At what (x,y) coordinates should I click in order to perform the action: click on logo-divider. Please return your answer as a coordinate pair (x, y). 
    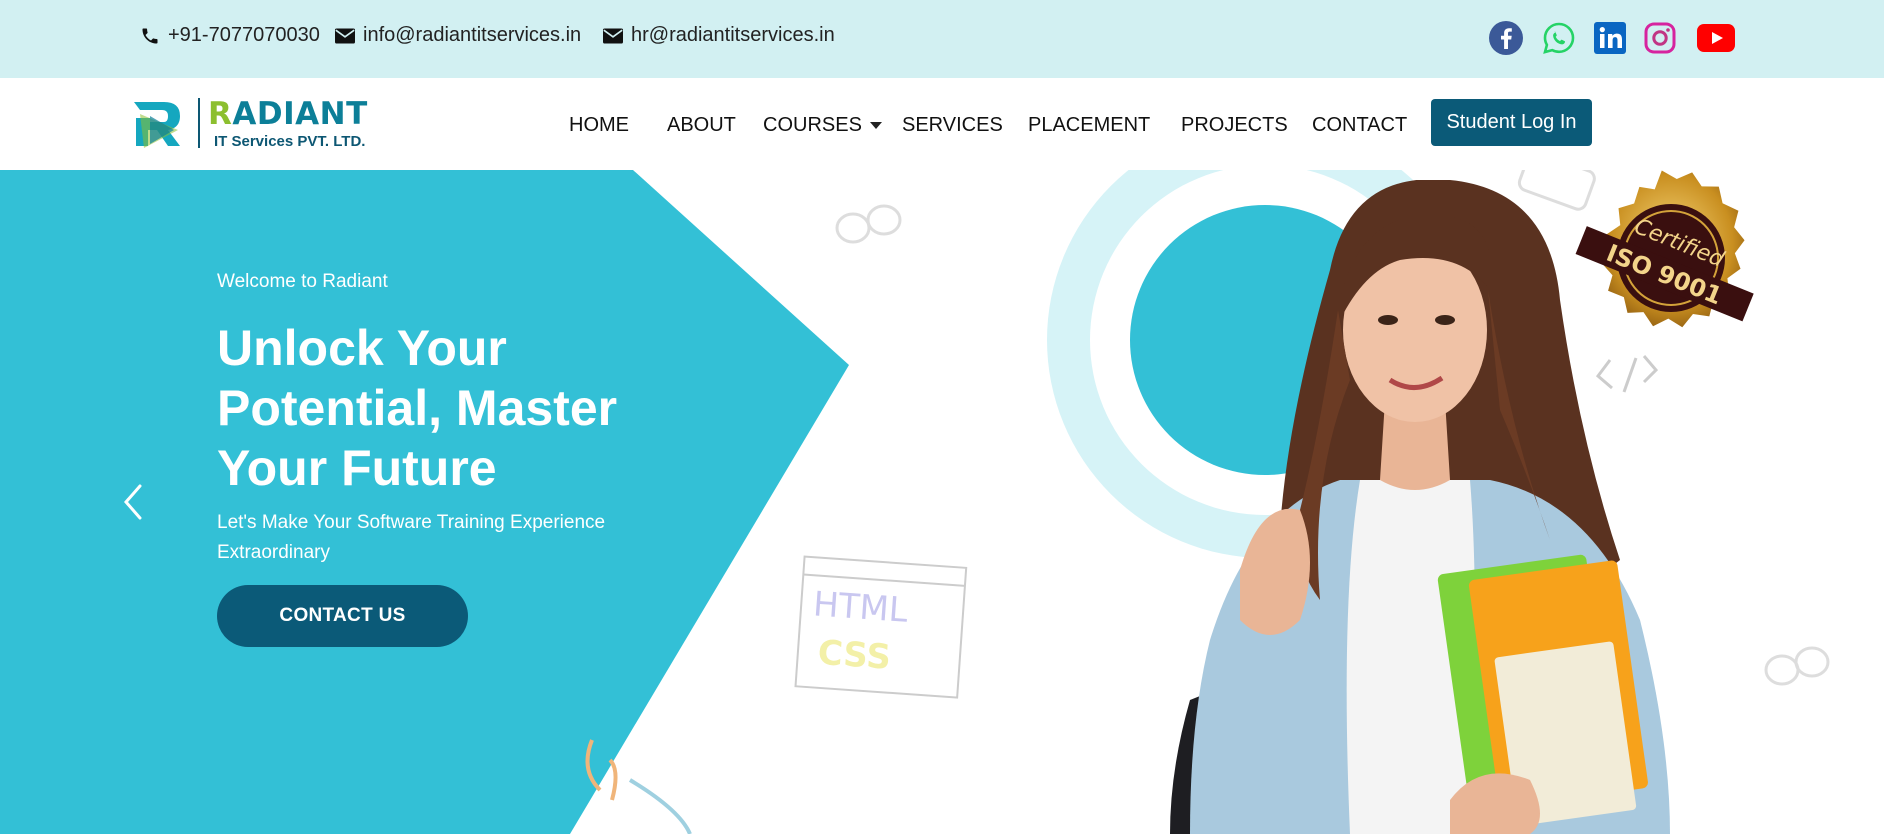
    Looking at the image, I should click on (199, 123).